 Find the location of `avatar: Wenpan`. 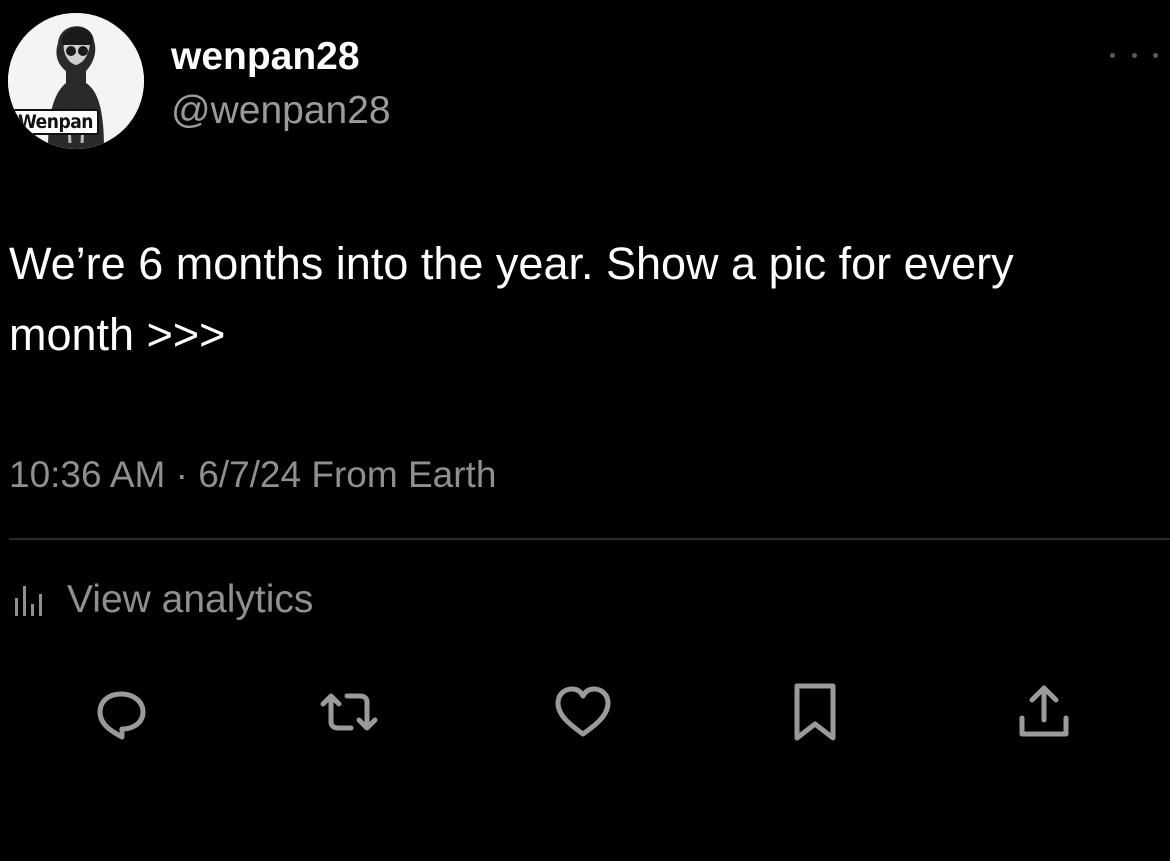

avatar: Wenpan is located at coordinates (76, 81).